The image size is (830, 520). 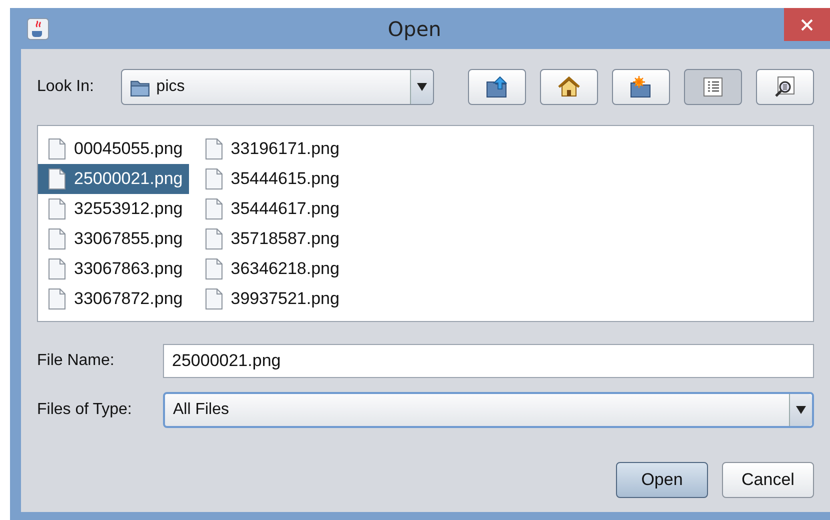 I want to click on list-view-icon, so click(x=713, y=87).